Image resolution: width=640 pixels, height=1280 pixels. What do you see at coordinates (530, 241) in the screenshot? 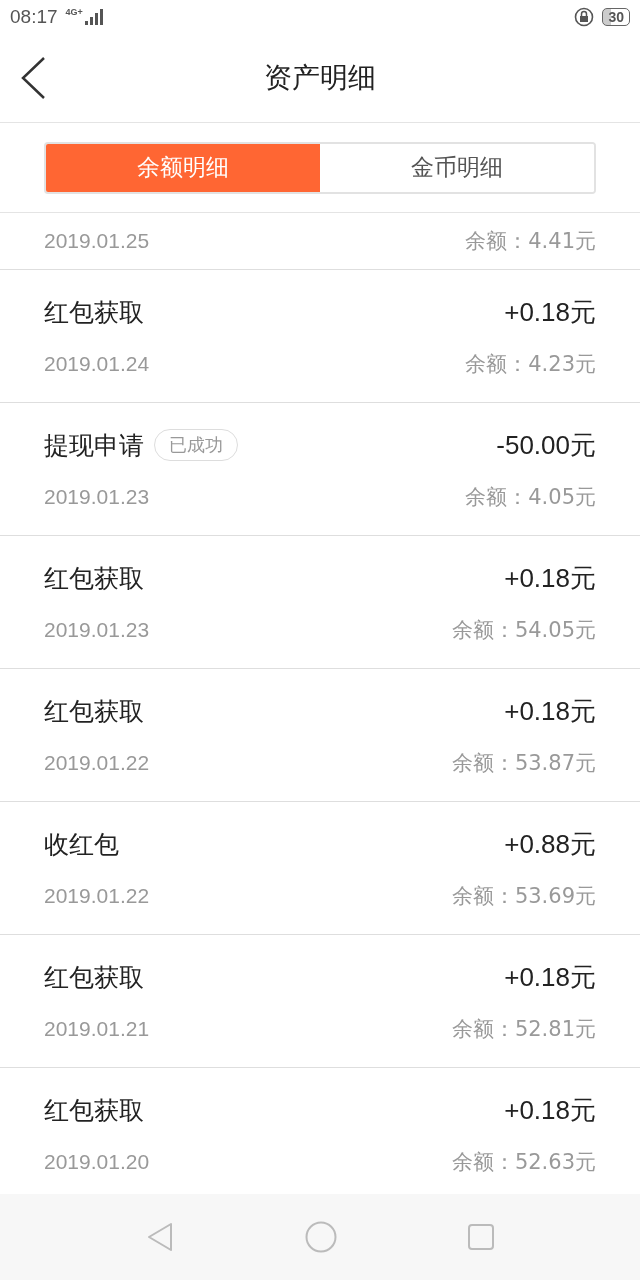
I see `record-balance: 余额：4.41元` at bounding box center [530, 241].